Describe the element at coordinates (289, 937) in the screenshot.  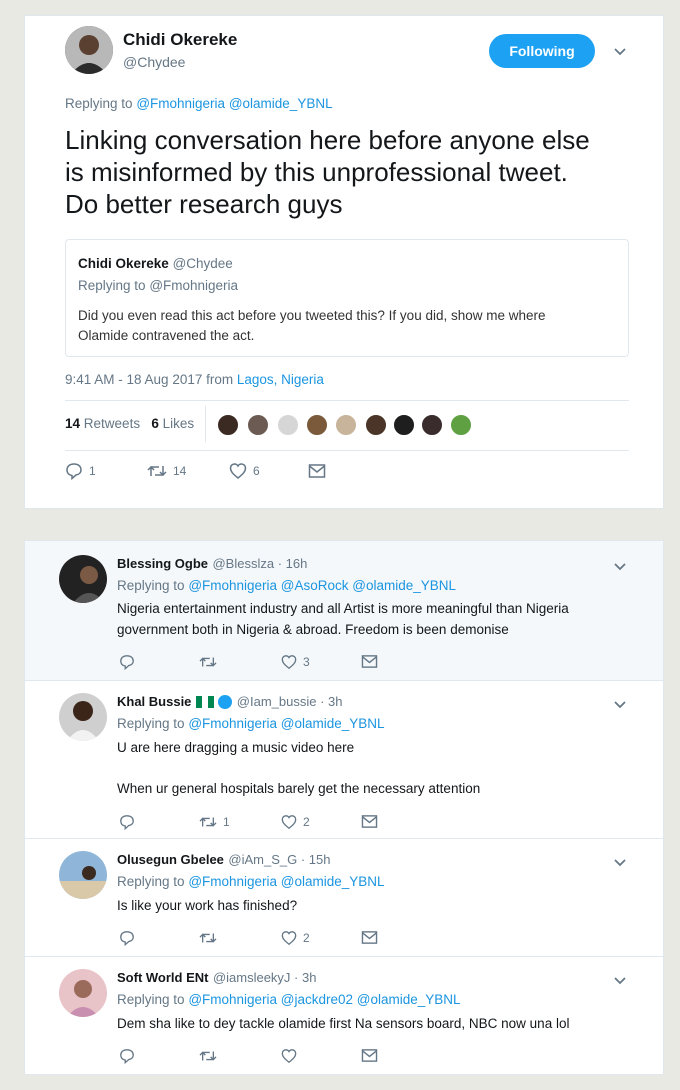
I see `like-icon` at that location.